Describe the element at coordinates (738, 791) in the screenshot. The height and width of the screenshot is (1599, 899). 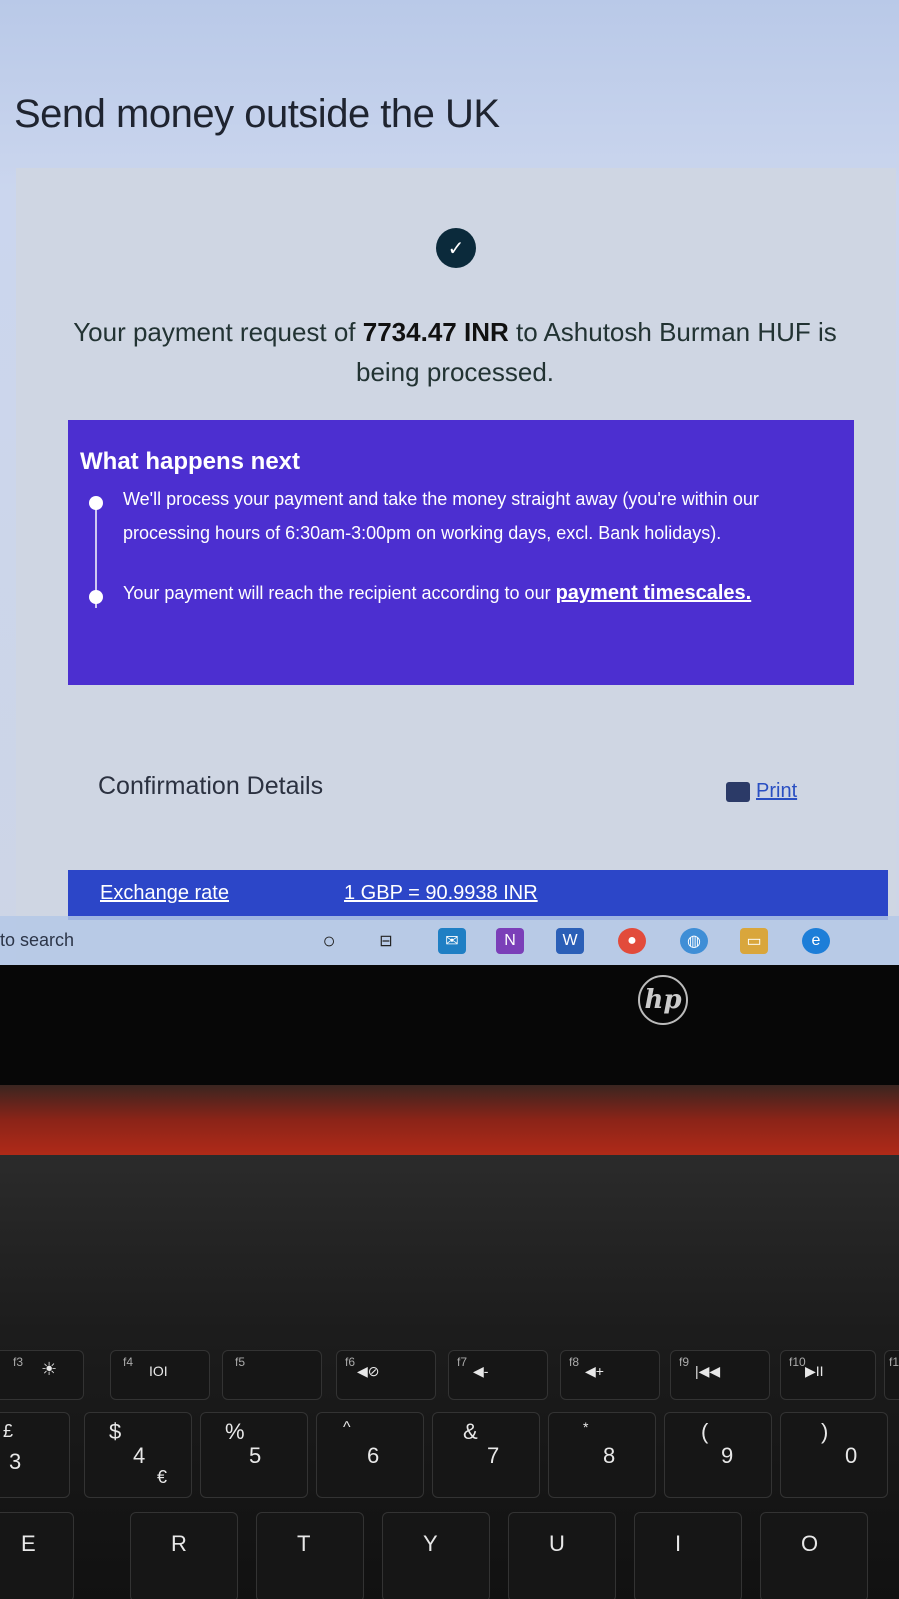
I see `printer-icon` at that location.